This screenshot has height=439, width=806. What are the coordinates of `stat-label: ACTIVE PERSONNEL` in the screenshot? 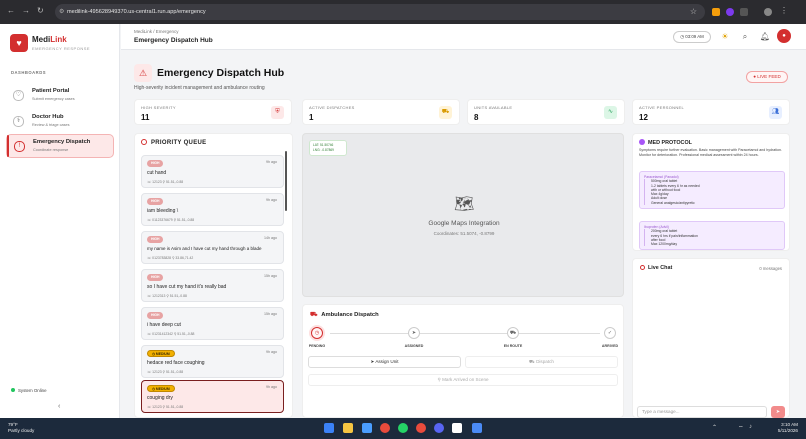 It's located at (662, 107).